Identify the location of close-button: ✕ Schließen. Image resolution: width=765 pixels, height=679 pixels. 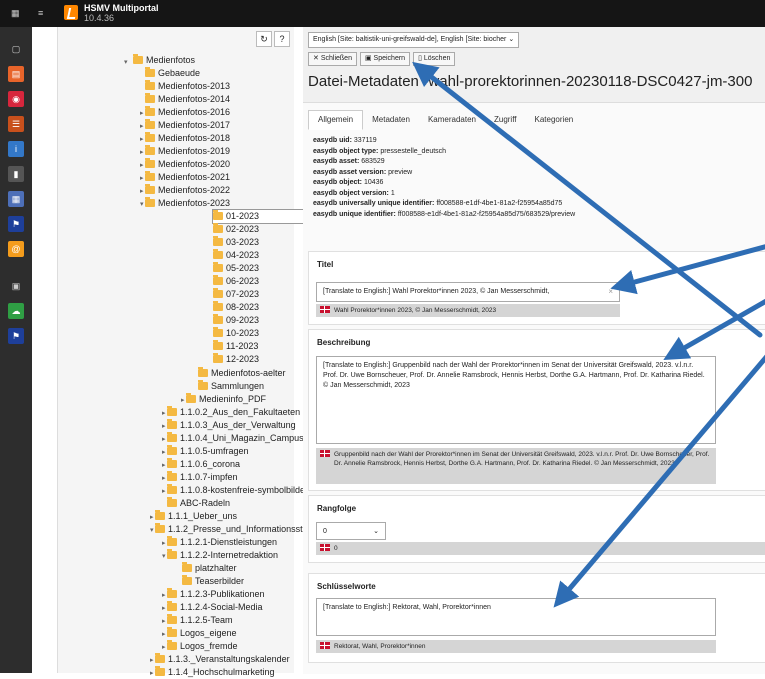
(332, 59).